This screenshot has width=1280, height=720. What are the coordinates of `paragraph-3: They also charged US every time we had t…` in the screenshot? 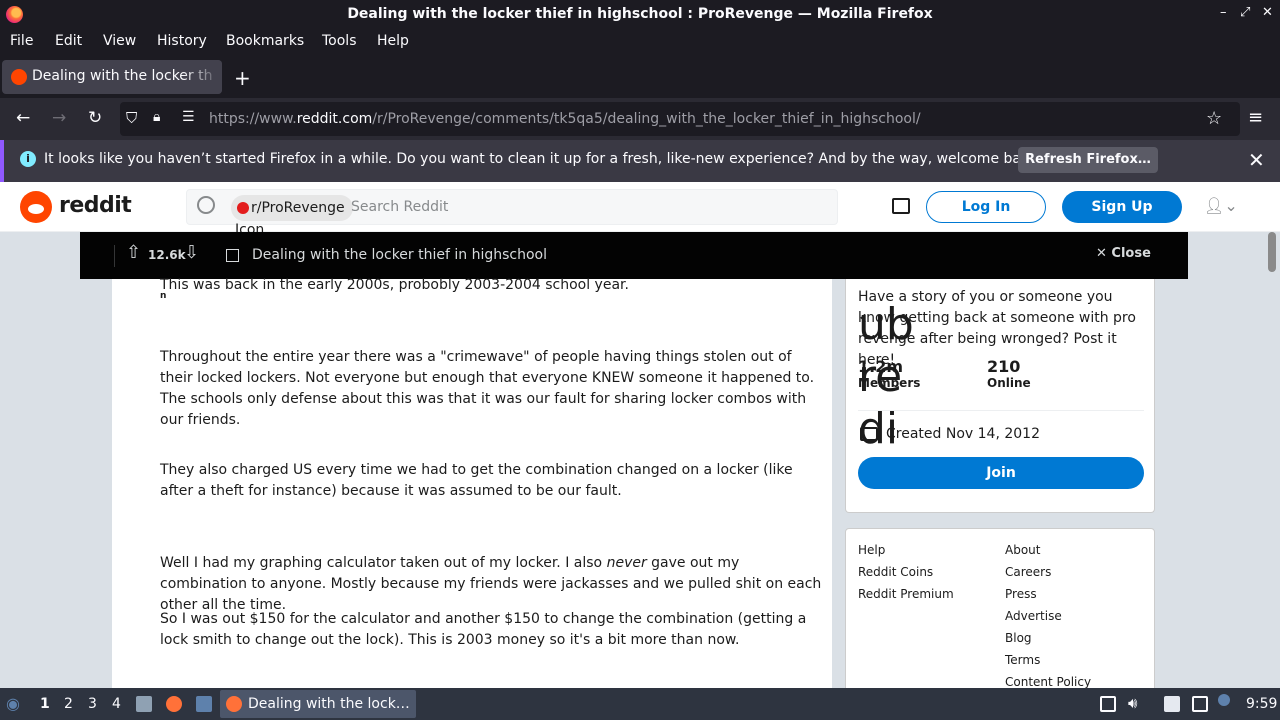 It's located at (476, 480).